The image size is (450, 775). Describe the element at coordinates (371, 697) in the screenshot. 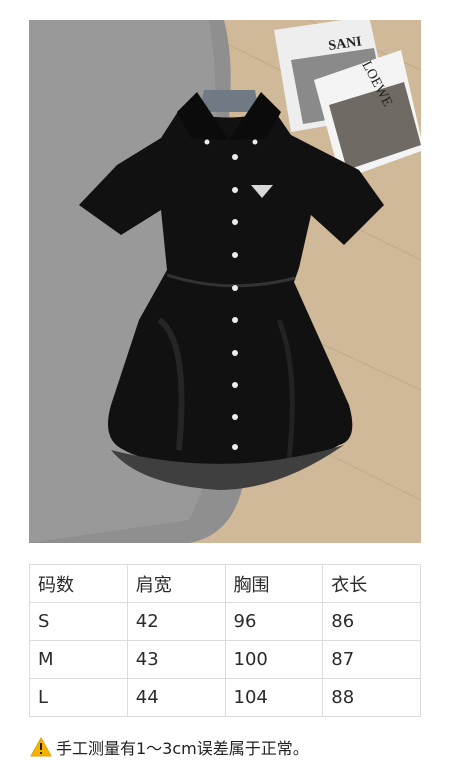

I see `table-cell: 88` at that location.